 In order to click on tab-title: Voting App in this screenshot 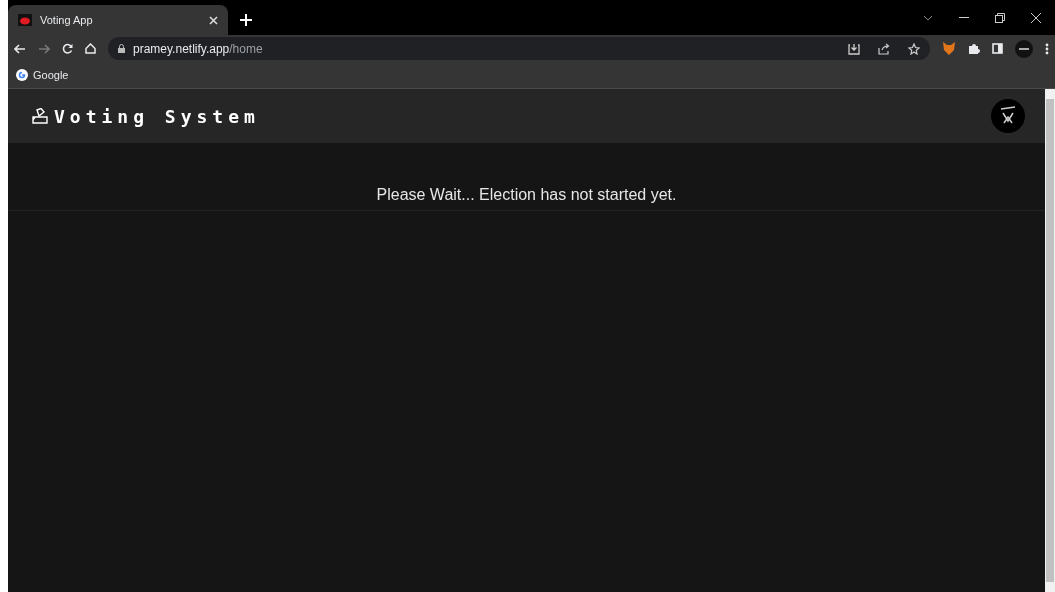, I will do `click(67, 20)`.